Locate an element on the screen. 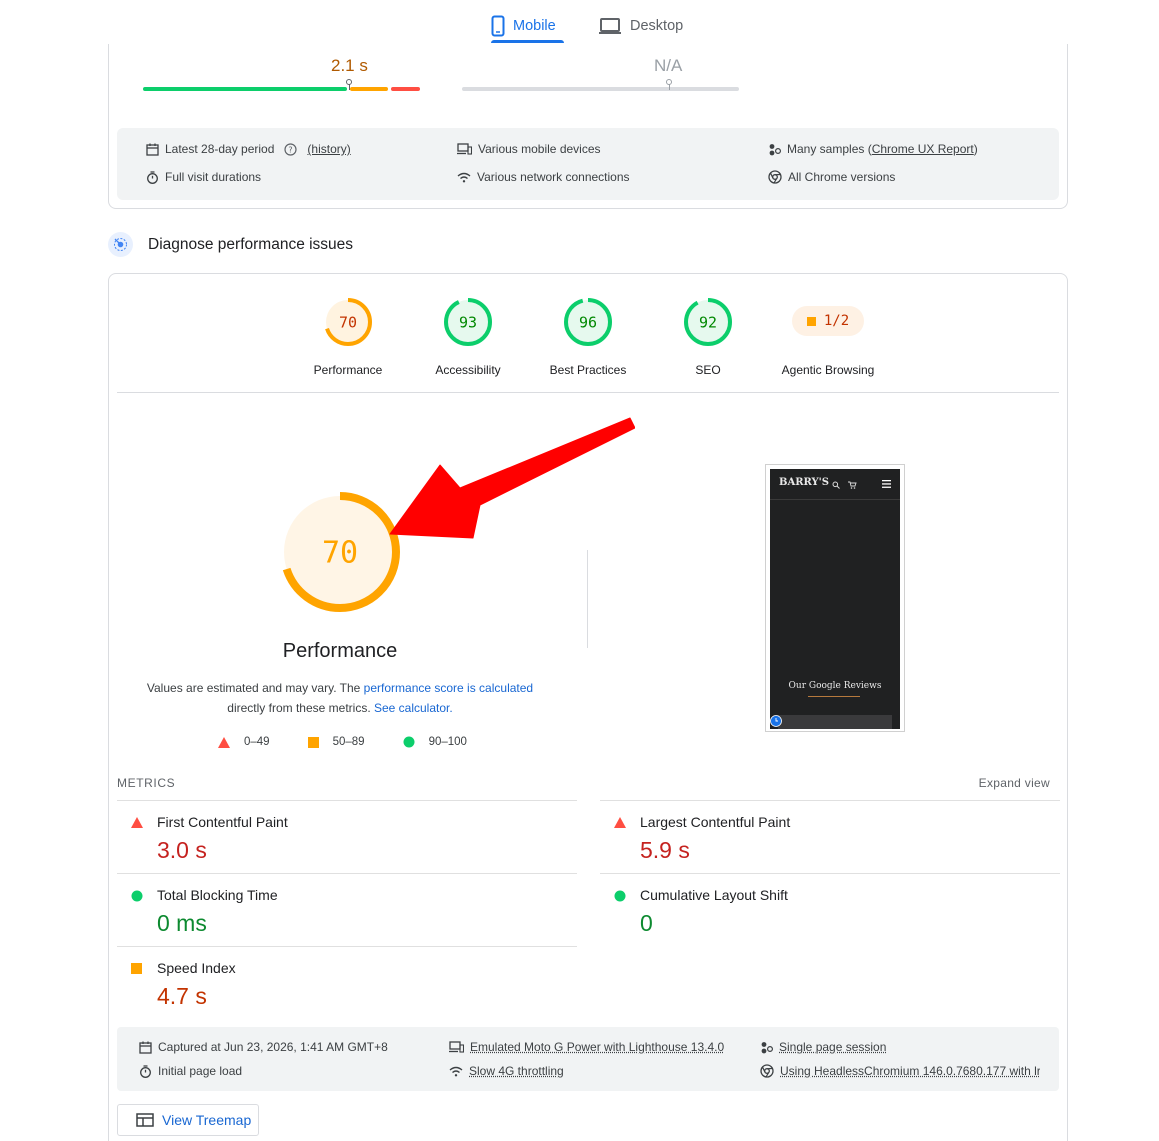 The width and height of the screenshot is (1159, 1141). final-screenshot: BARRY'S Our Google Reviews is located at coordinates (835, 598).